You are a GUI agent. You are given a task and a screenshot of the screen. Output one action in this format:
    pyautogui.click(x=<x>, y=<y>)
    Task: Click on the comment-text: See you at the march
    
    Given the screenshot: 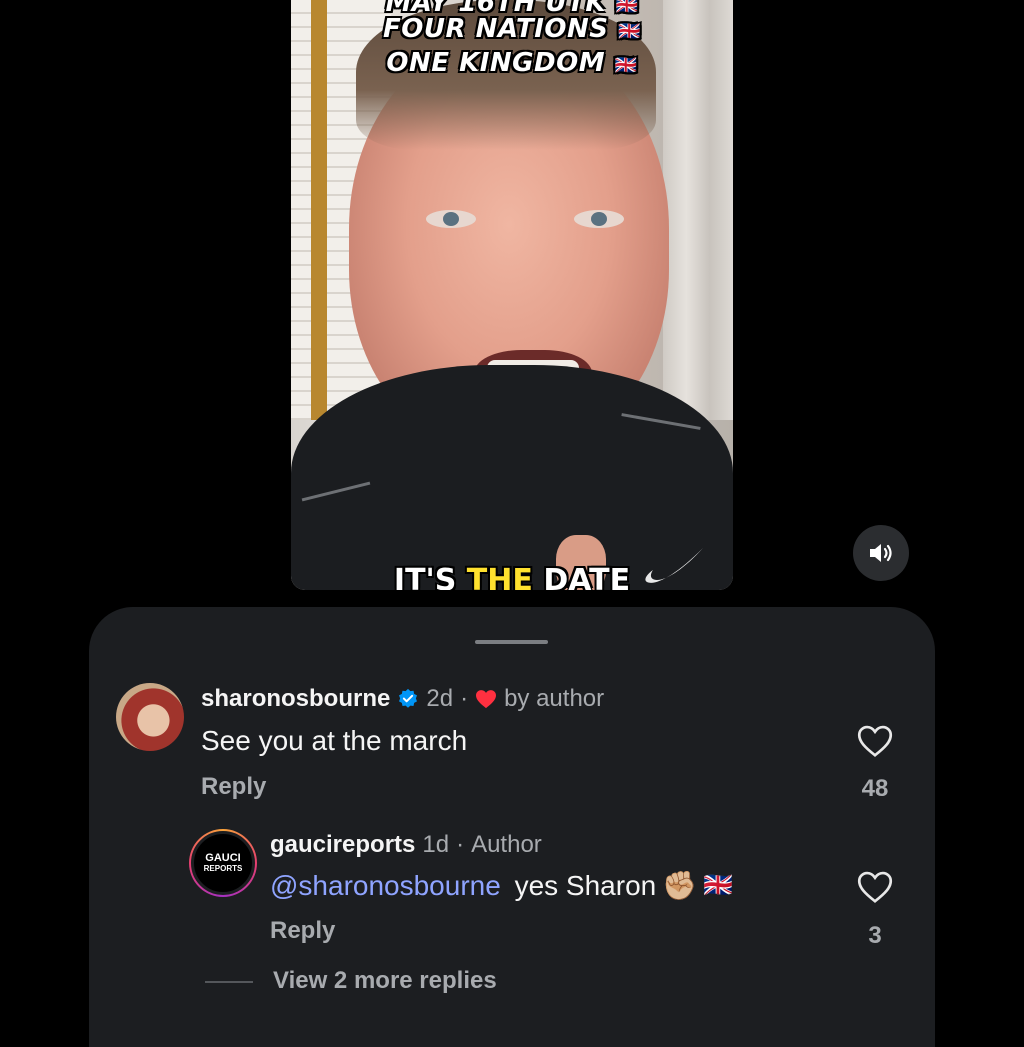 What is the action you would take?
    pyautogui.click(x=334, y=740)
    